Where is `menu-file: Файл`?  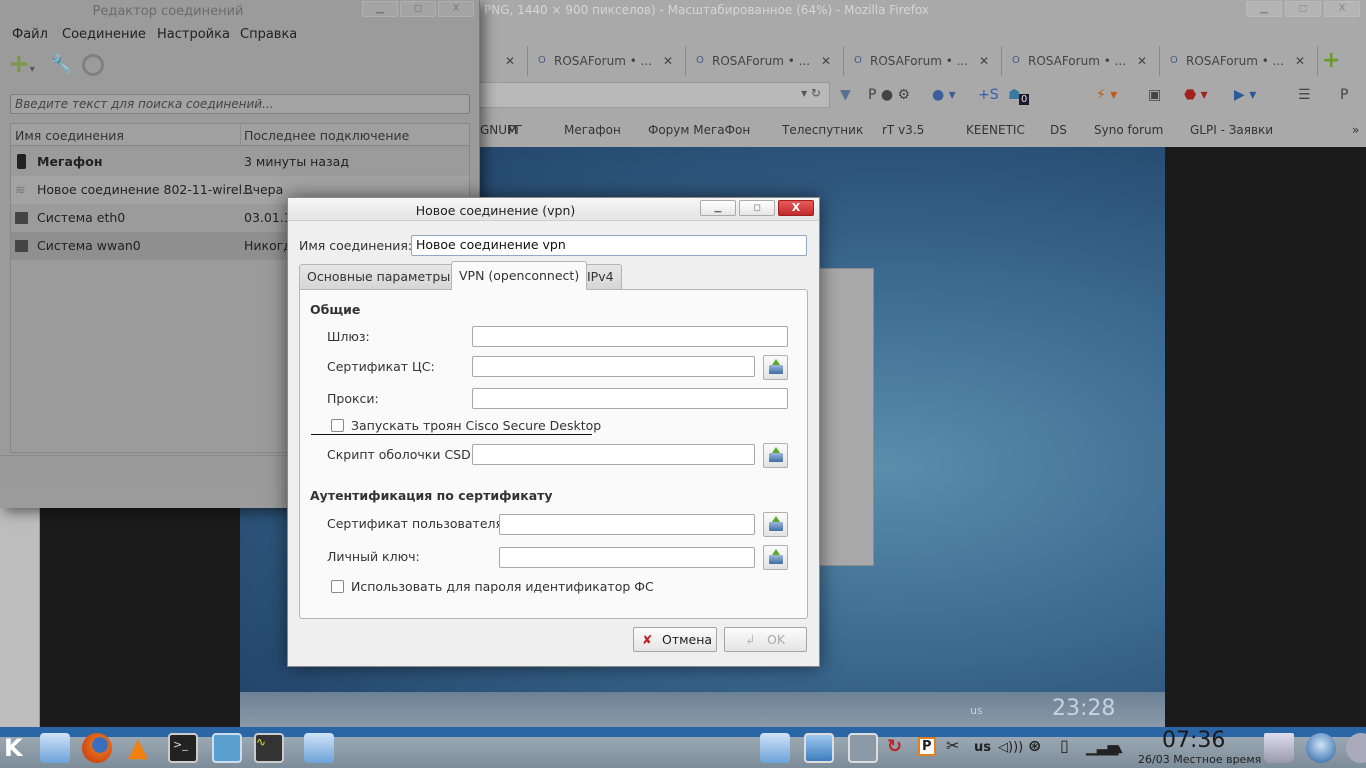
menu-file: Файл is located at coordinates (30, 34).